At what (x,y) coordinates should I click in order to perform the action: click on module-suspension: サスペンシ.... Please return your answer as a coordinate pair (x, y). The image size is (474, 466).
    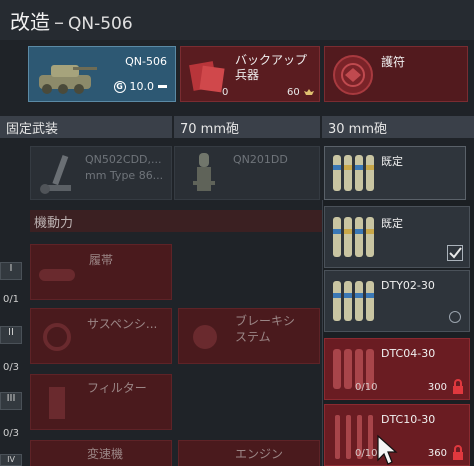
    Looking at the image, I should click on (101, 336).